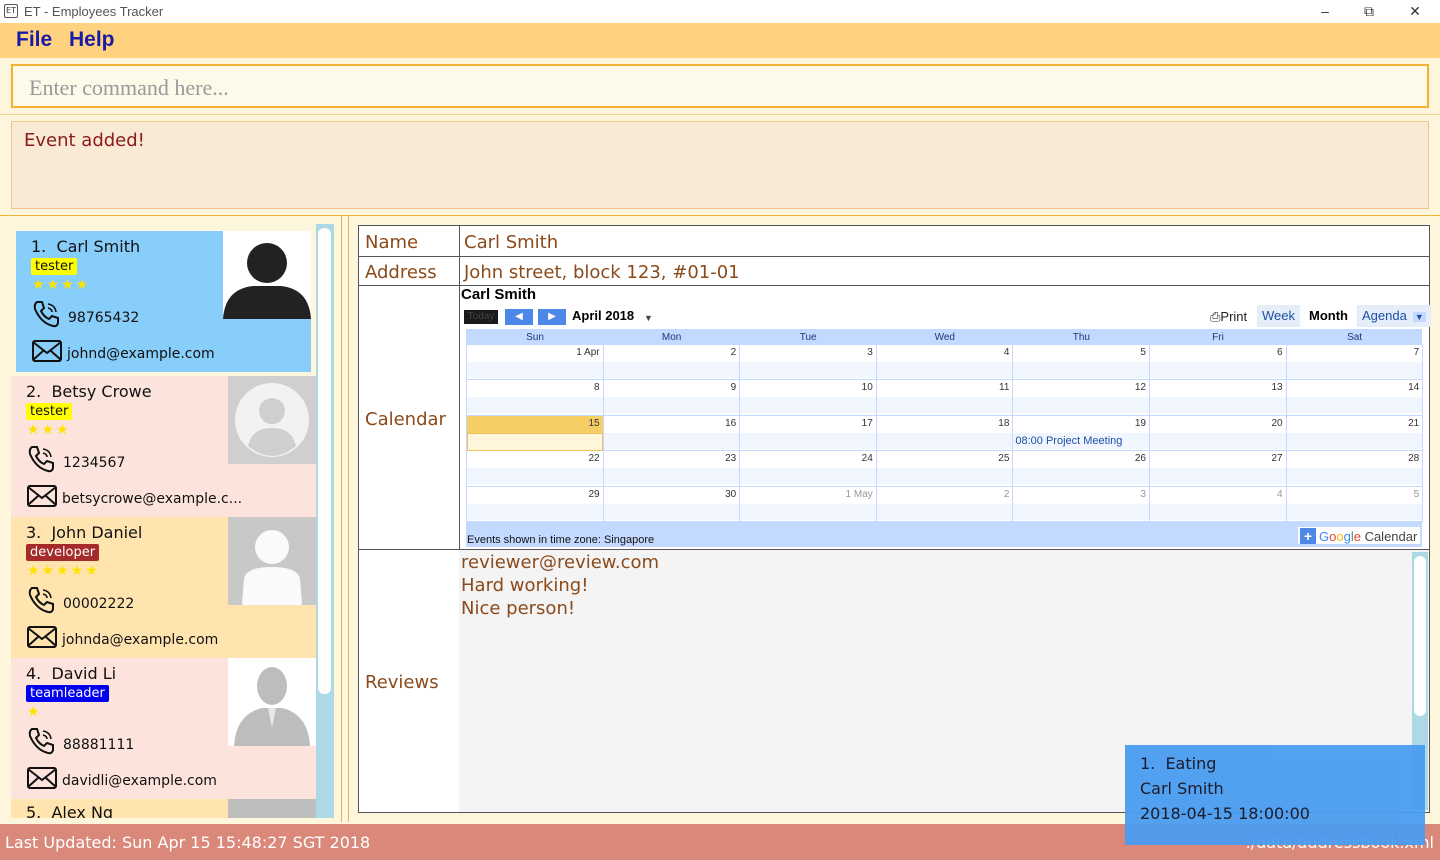 Image resolution: width=1440 pixels, height=860 pixels. Describe the element at coordinates (808, 504) in the screenshot. I see `calendar-day-cell: 1 May` at that location.